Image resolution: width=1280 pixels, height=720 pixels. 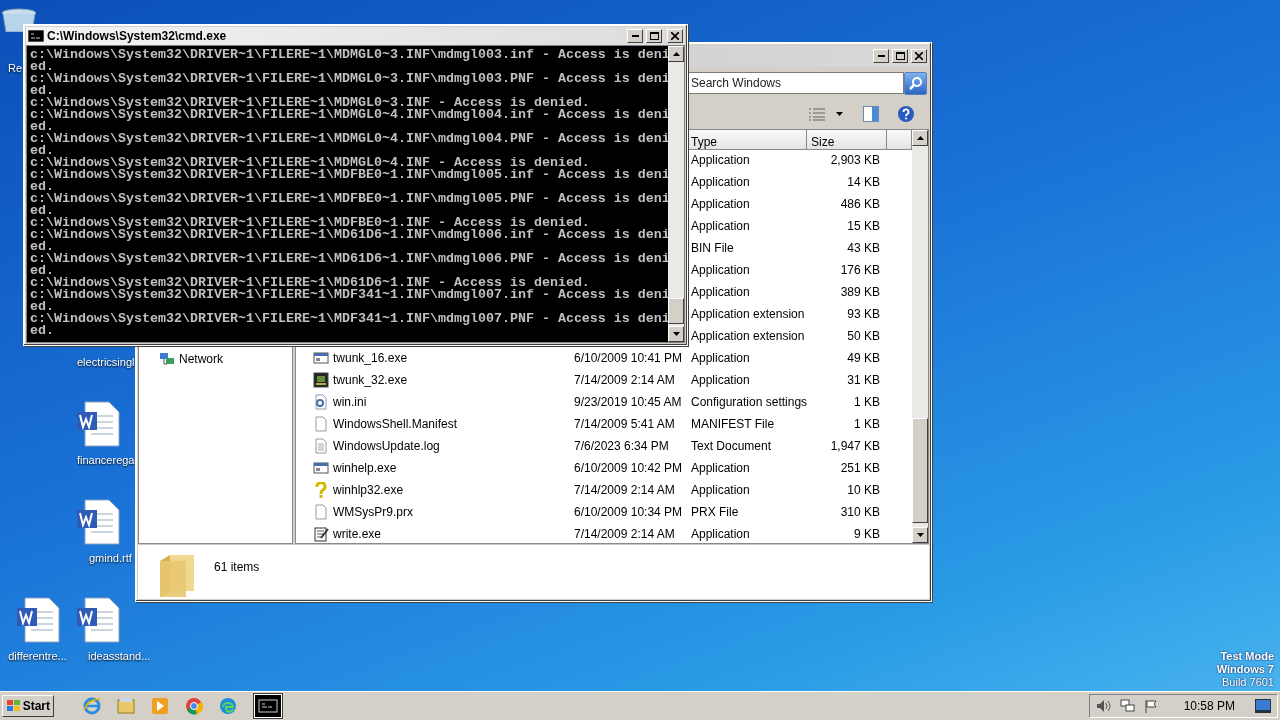 I want to click on show-desktop-icon, so click(x=1263, y=706).